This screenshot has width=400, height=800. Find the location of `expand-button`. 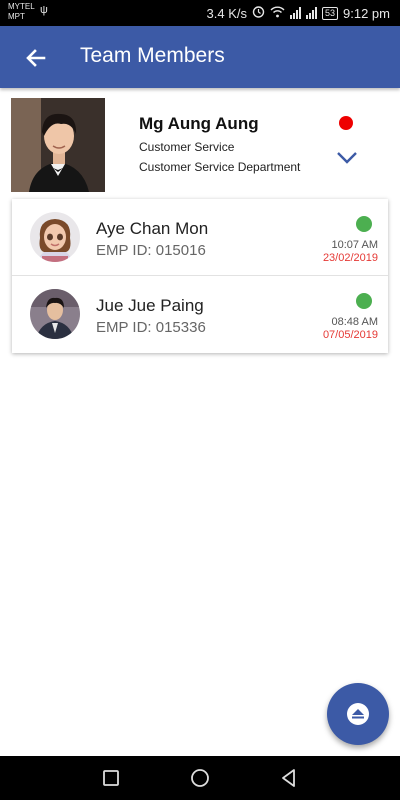

expand-button is located at coordinates (347, 158).